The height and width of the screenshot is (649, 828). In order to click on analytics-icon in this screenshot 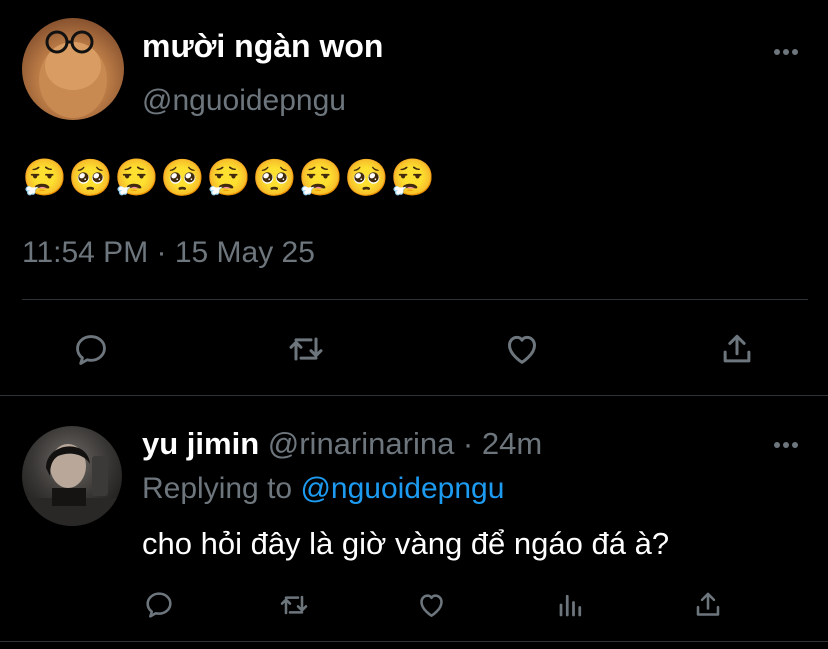, I will do `click(571, 605)`.